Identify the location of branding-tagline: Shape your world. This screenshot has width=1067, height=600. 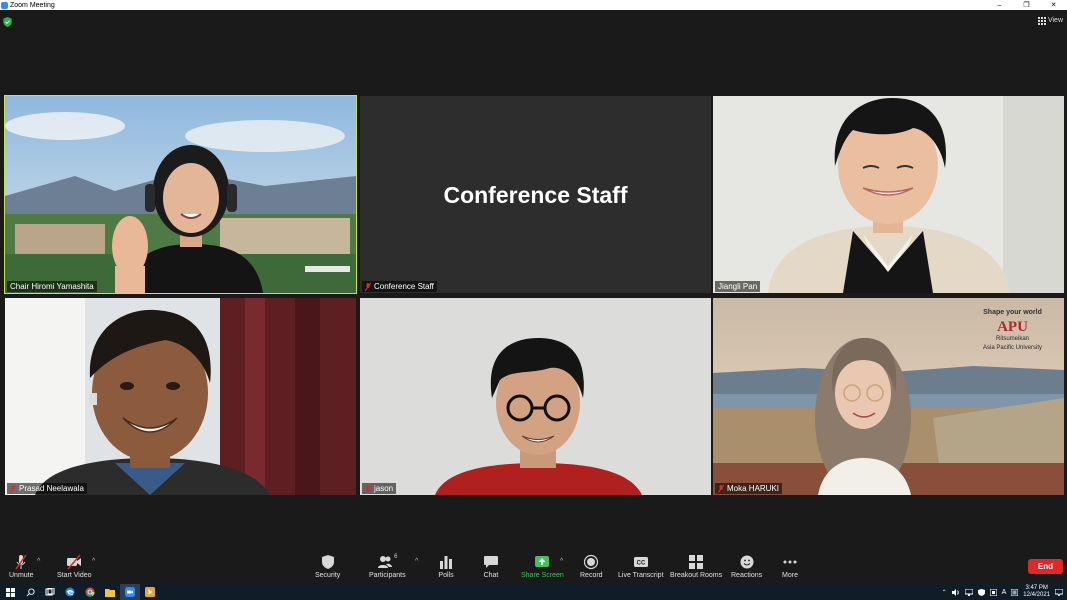
(1012, 312).